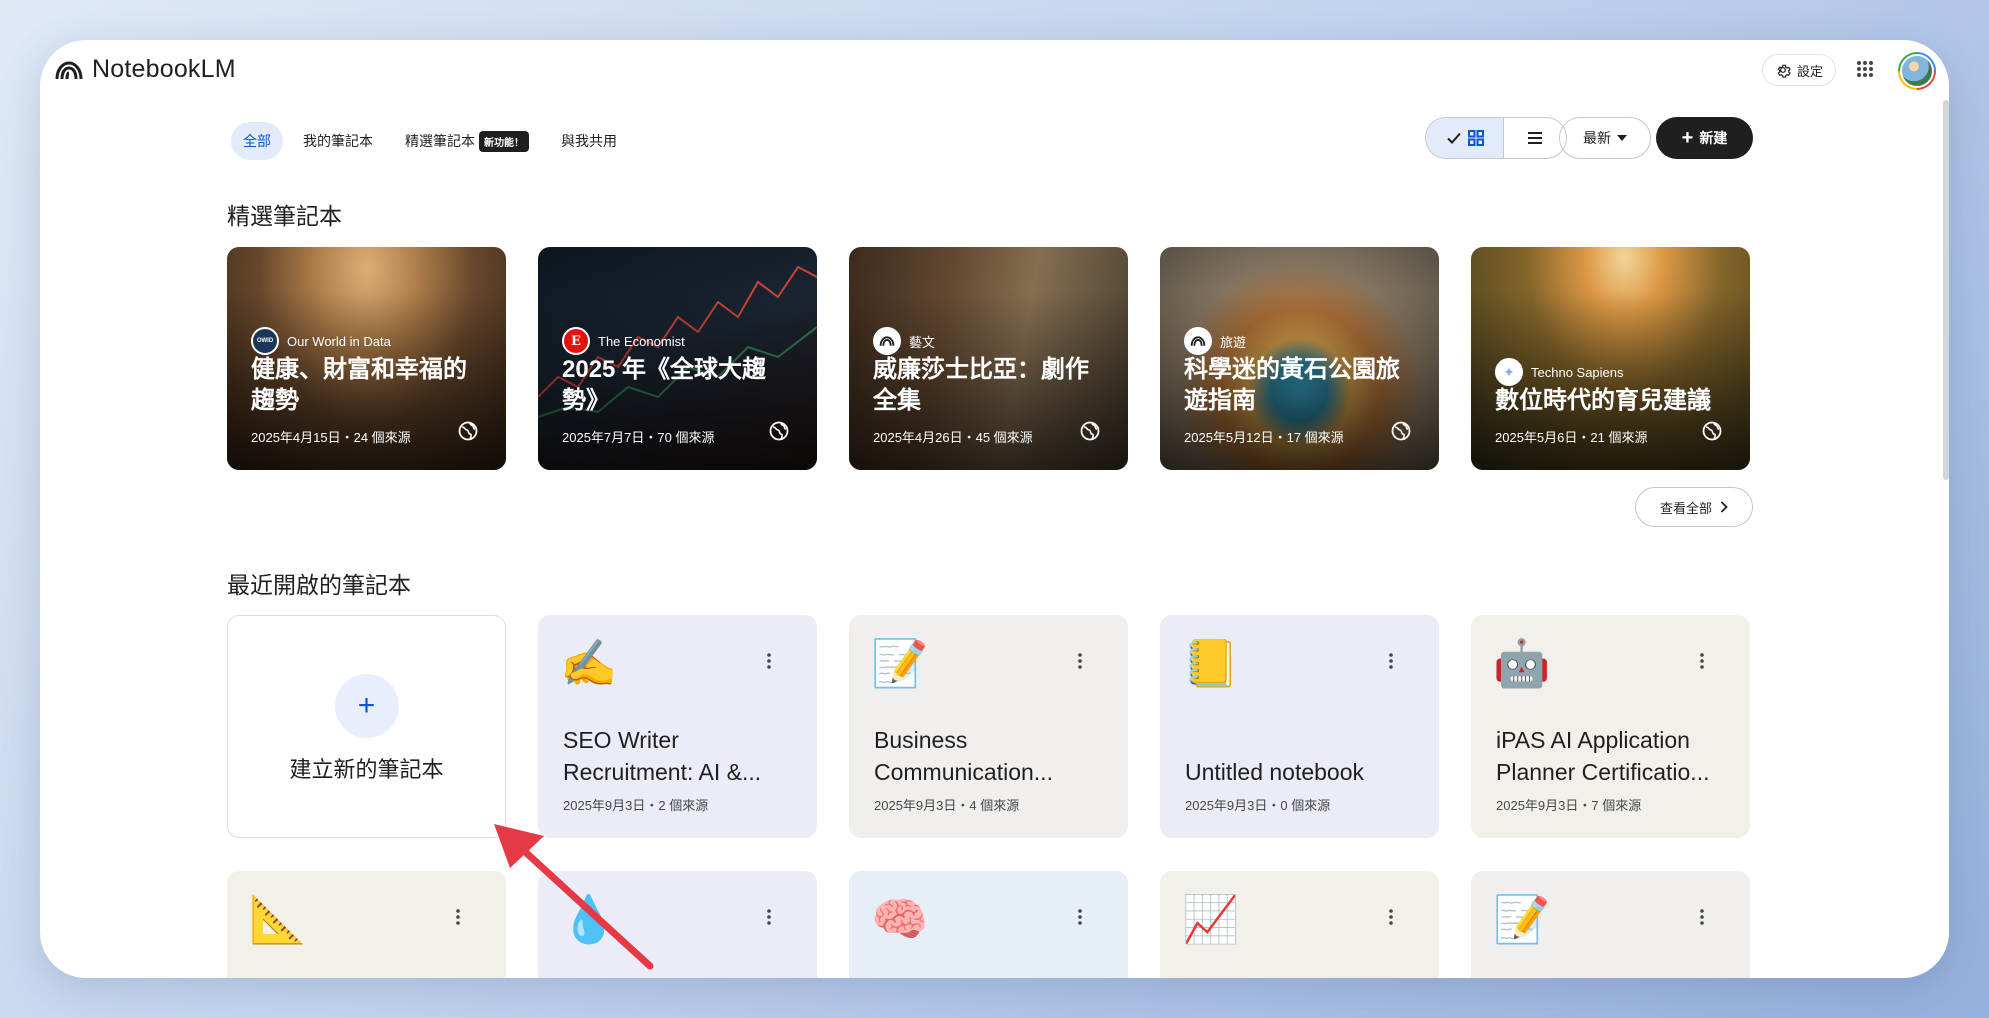 The width and height of the screenshot is (1989, 1018). What do you see at coordinates (366, 924) in the screenshot?
I see `notebook-card: 📐` at bounding box center [366, 924].